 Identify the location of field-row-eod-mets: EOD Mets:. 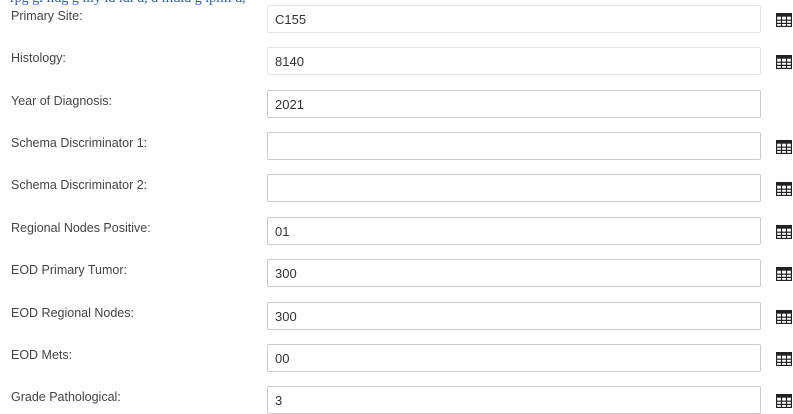
(396, 358).